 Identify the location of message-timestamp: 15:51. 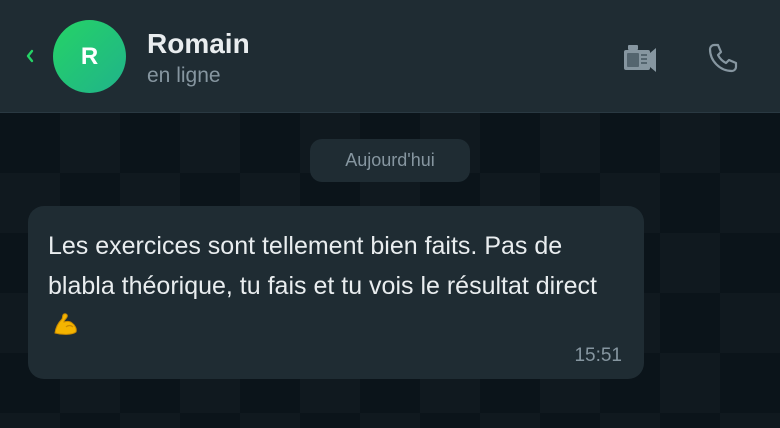
(598, 355).